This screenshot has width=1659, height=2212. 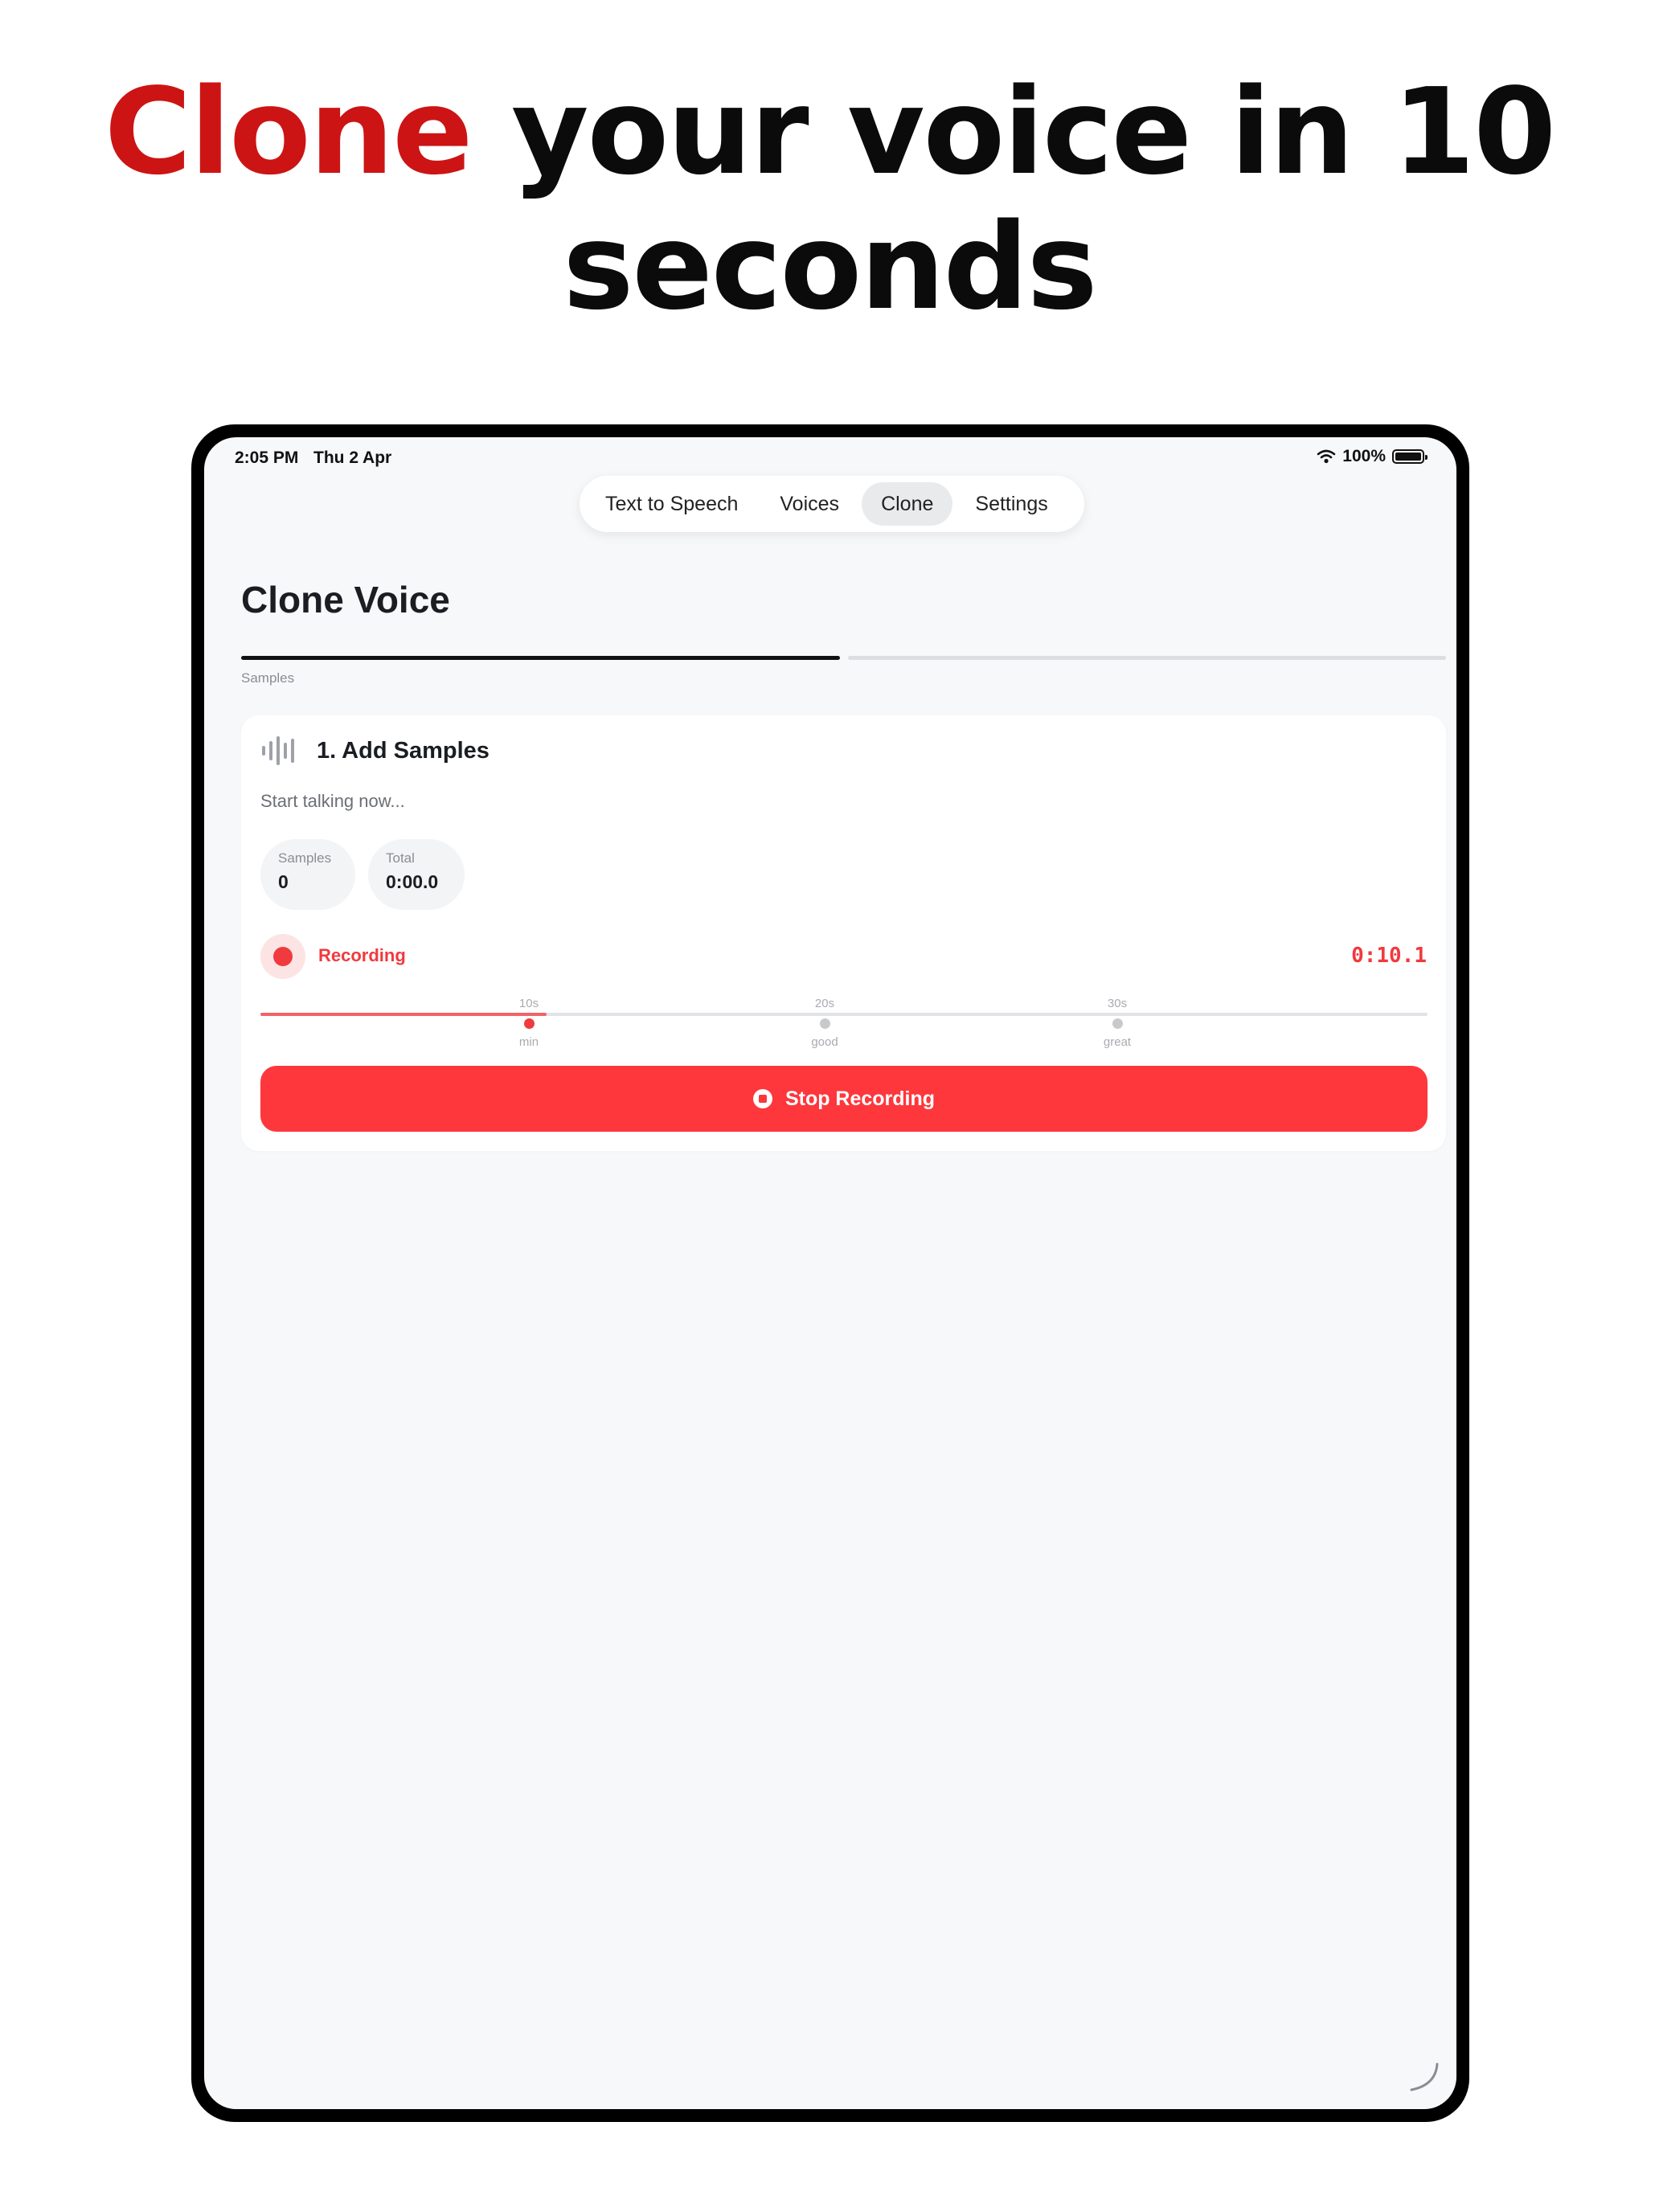 What do you see at coordinates (1147, 658) in the screenshot?
I see `step-progress-inactive` at bounding box center [1147, 658].